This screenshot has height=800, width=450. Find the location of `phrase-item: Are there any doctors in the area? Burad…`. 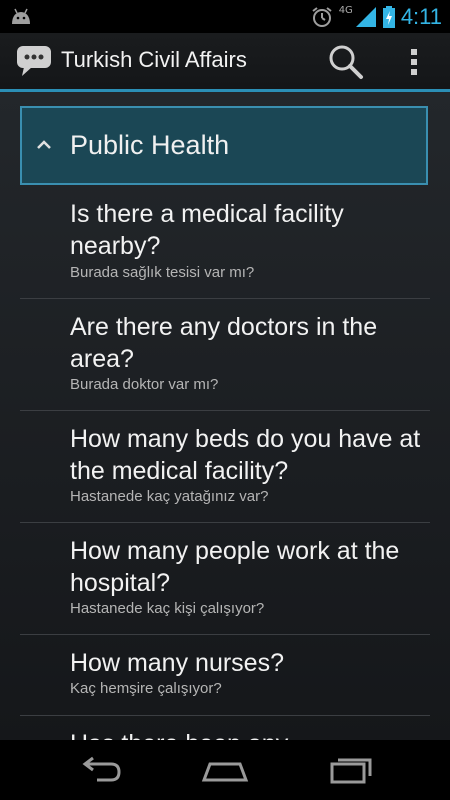

phrase-item: Are there any doctors in the area? Burad… is located at coordinates (225, 355).